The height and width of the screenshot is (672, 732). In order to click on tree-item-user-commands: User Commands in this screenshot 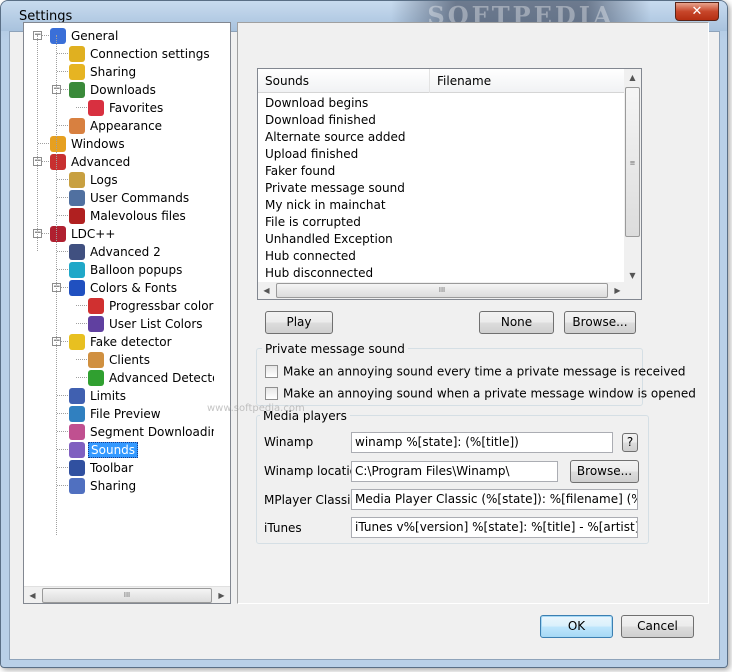, I will do `click(130, 197)`.